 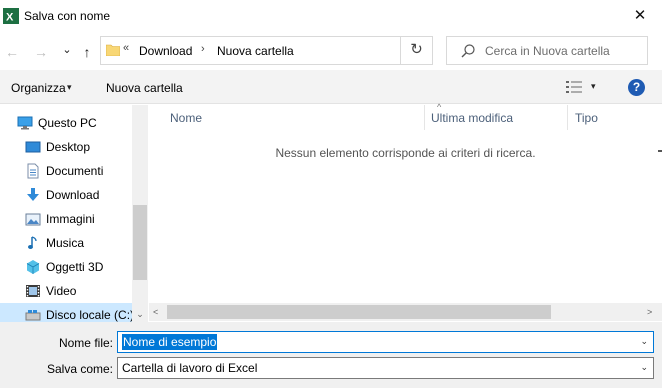 What do you see at coordinates (87, 52) in the screenshot?
I see `up-button: ↑` at bounding box center [87, 52].